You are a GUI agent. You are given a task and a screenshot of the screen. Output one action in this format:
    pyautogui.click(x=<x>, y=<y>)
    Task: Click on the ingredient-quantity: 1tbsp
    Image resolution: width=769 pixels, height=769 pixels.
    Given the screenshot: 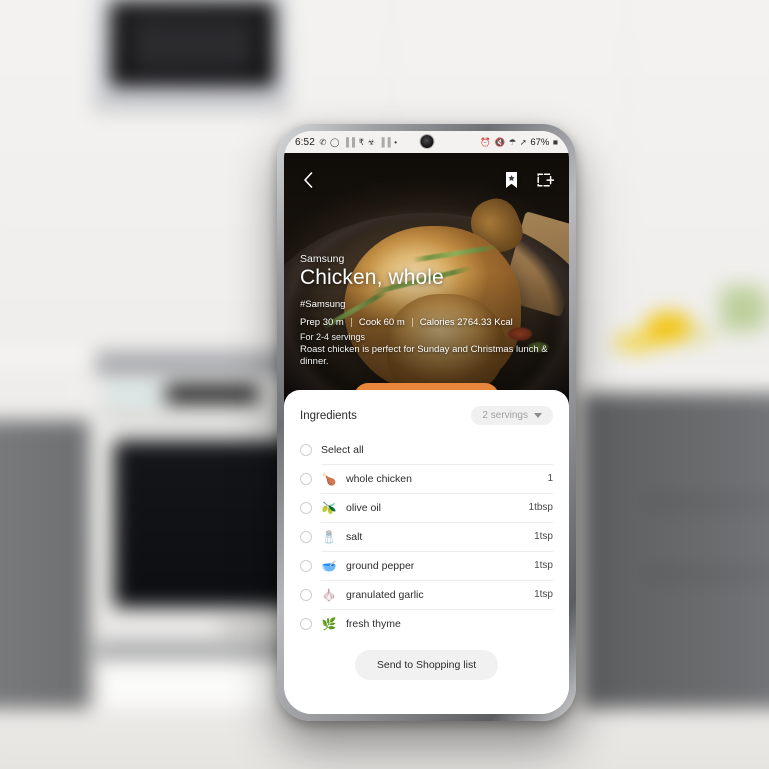 What is the action you would take?
    pyautogui.click(x=540, y=507)
    